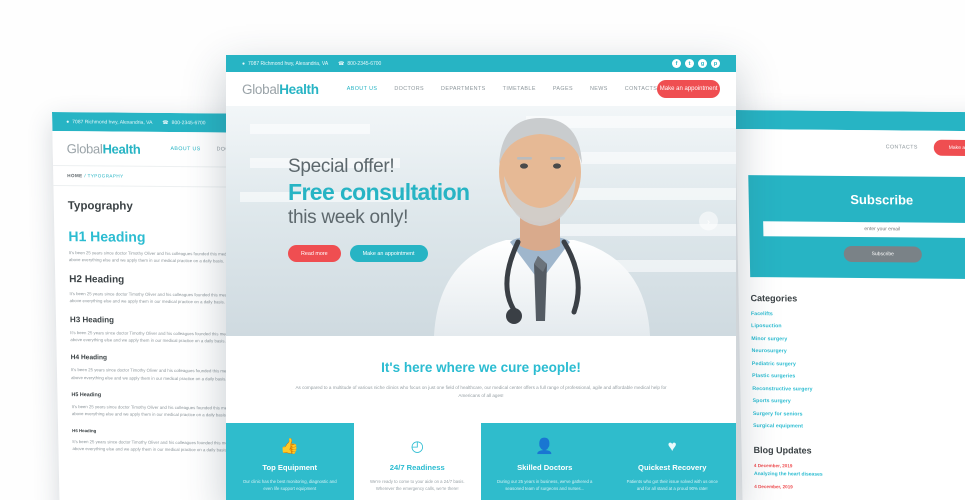 The height and width of the screenshot is (500, 965). Describe the element at coordinates (864, 229) in the screenshot. I see `subscribe-email-input` at that location.